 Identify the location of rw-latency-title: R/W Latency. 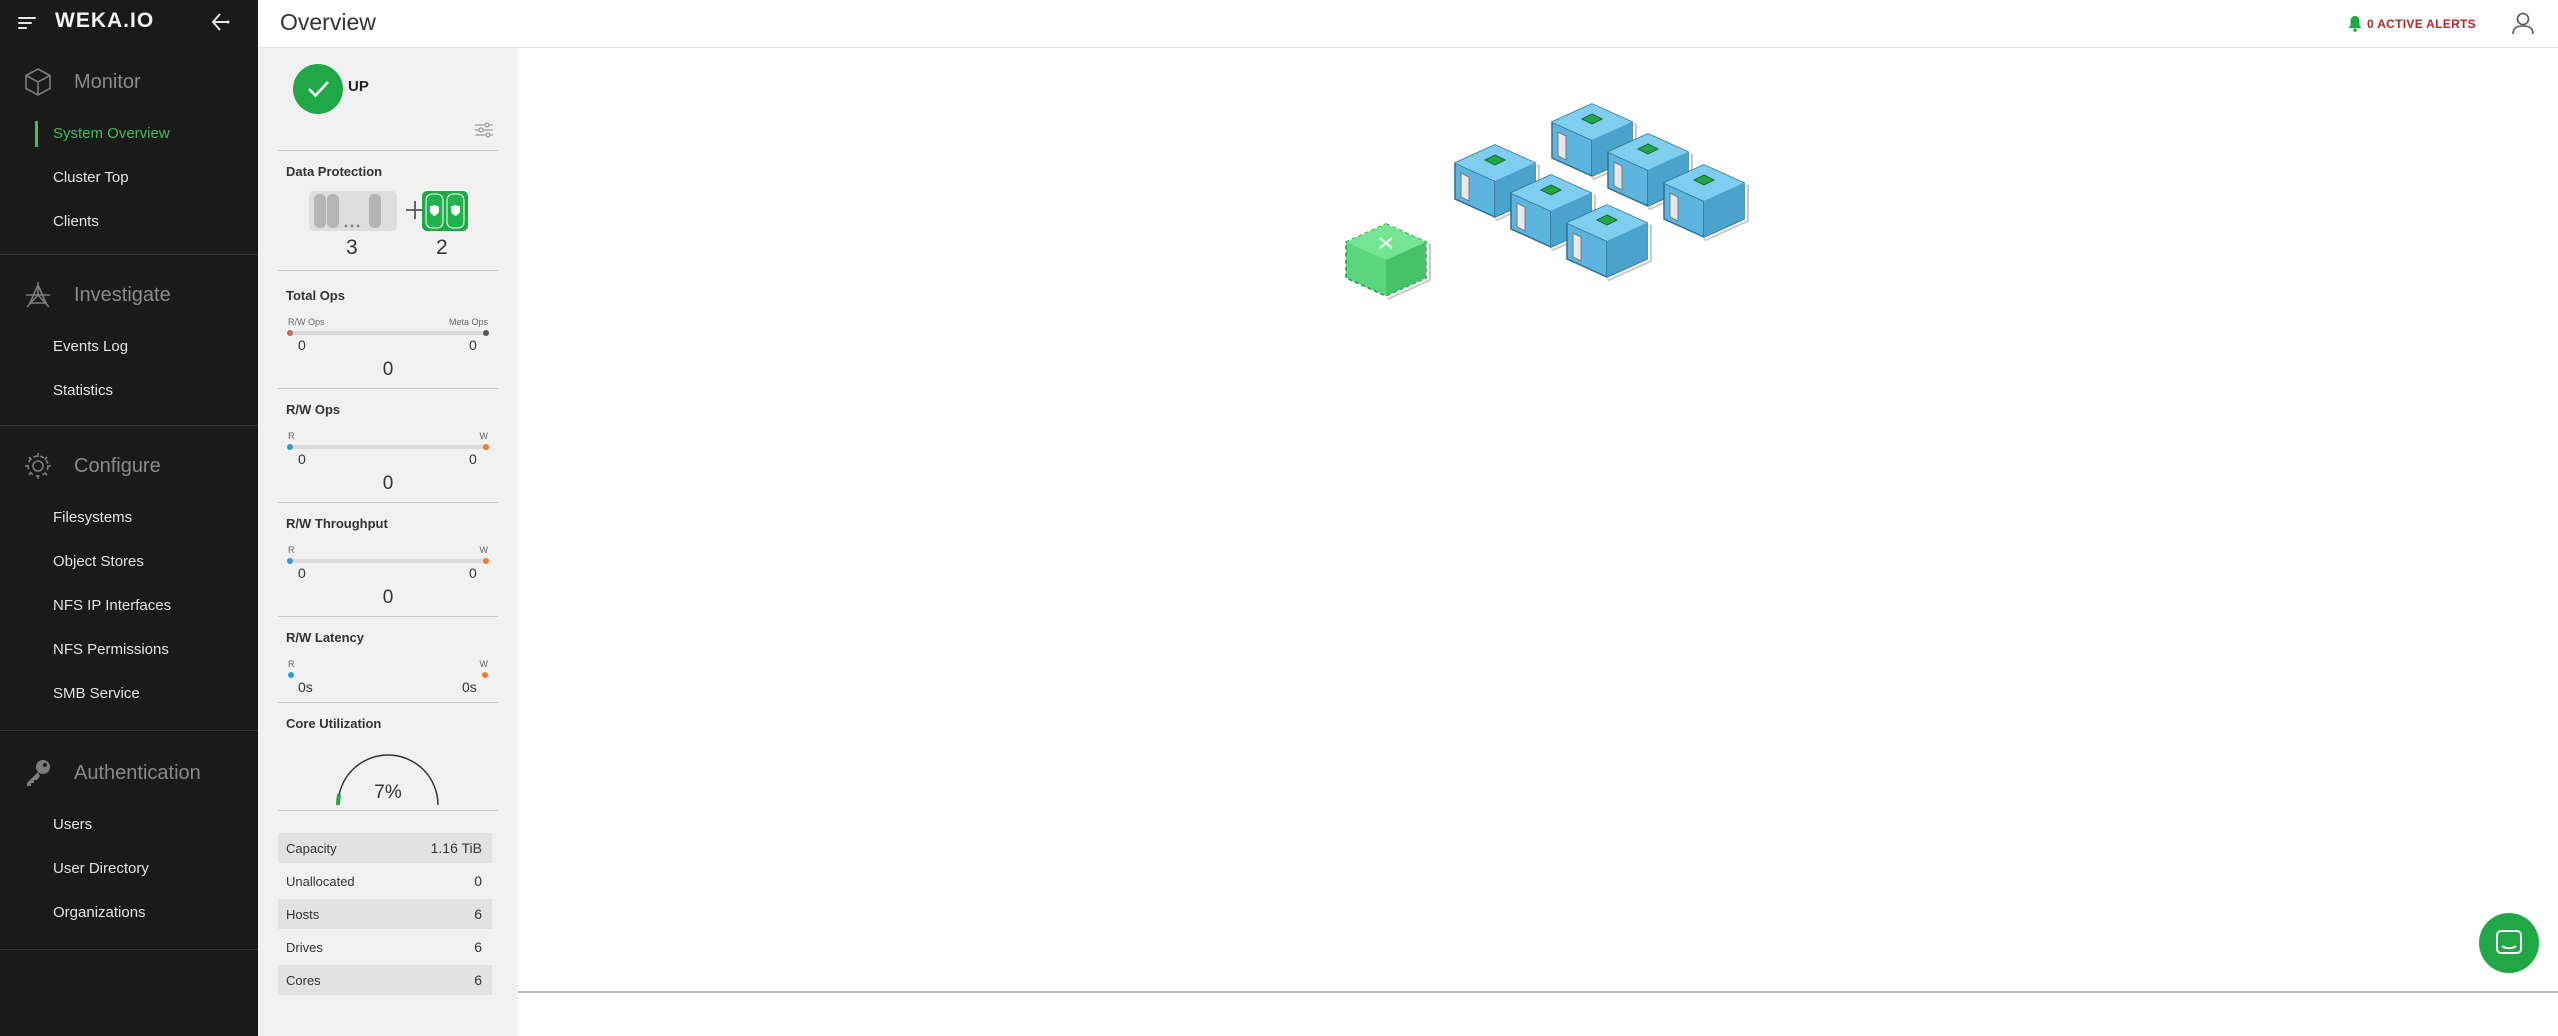
(325, 637).